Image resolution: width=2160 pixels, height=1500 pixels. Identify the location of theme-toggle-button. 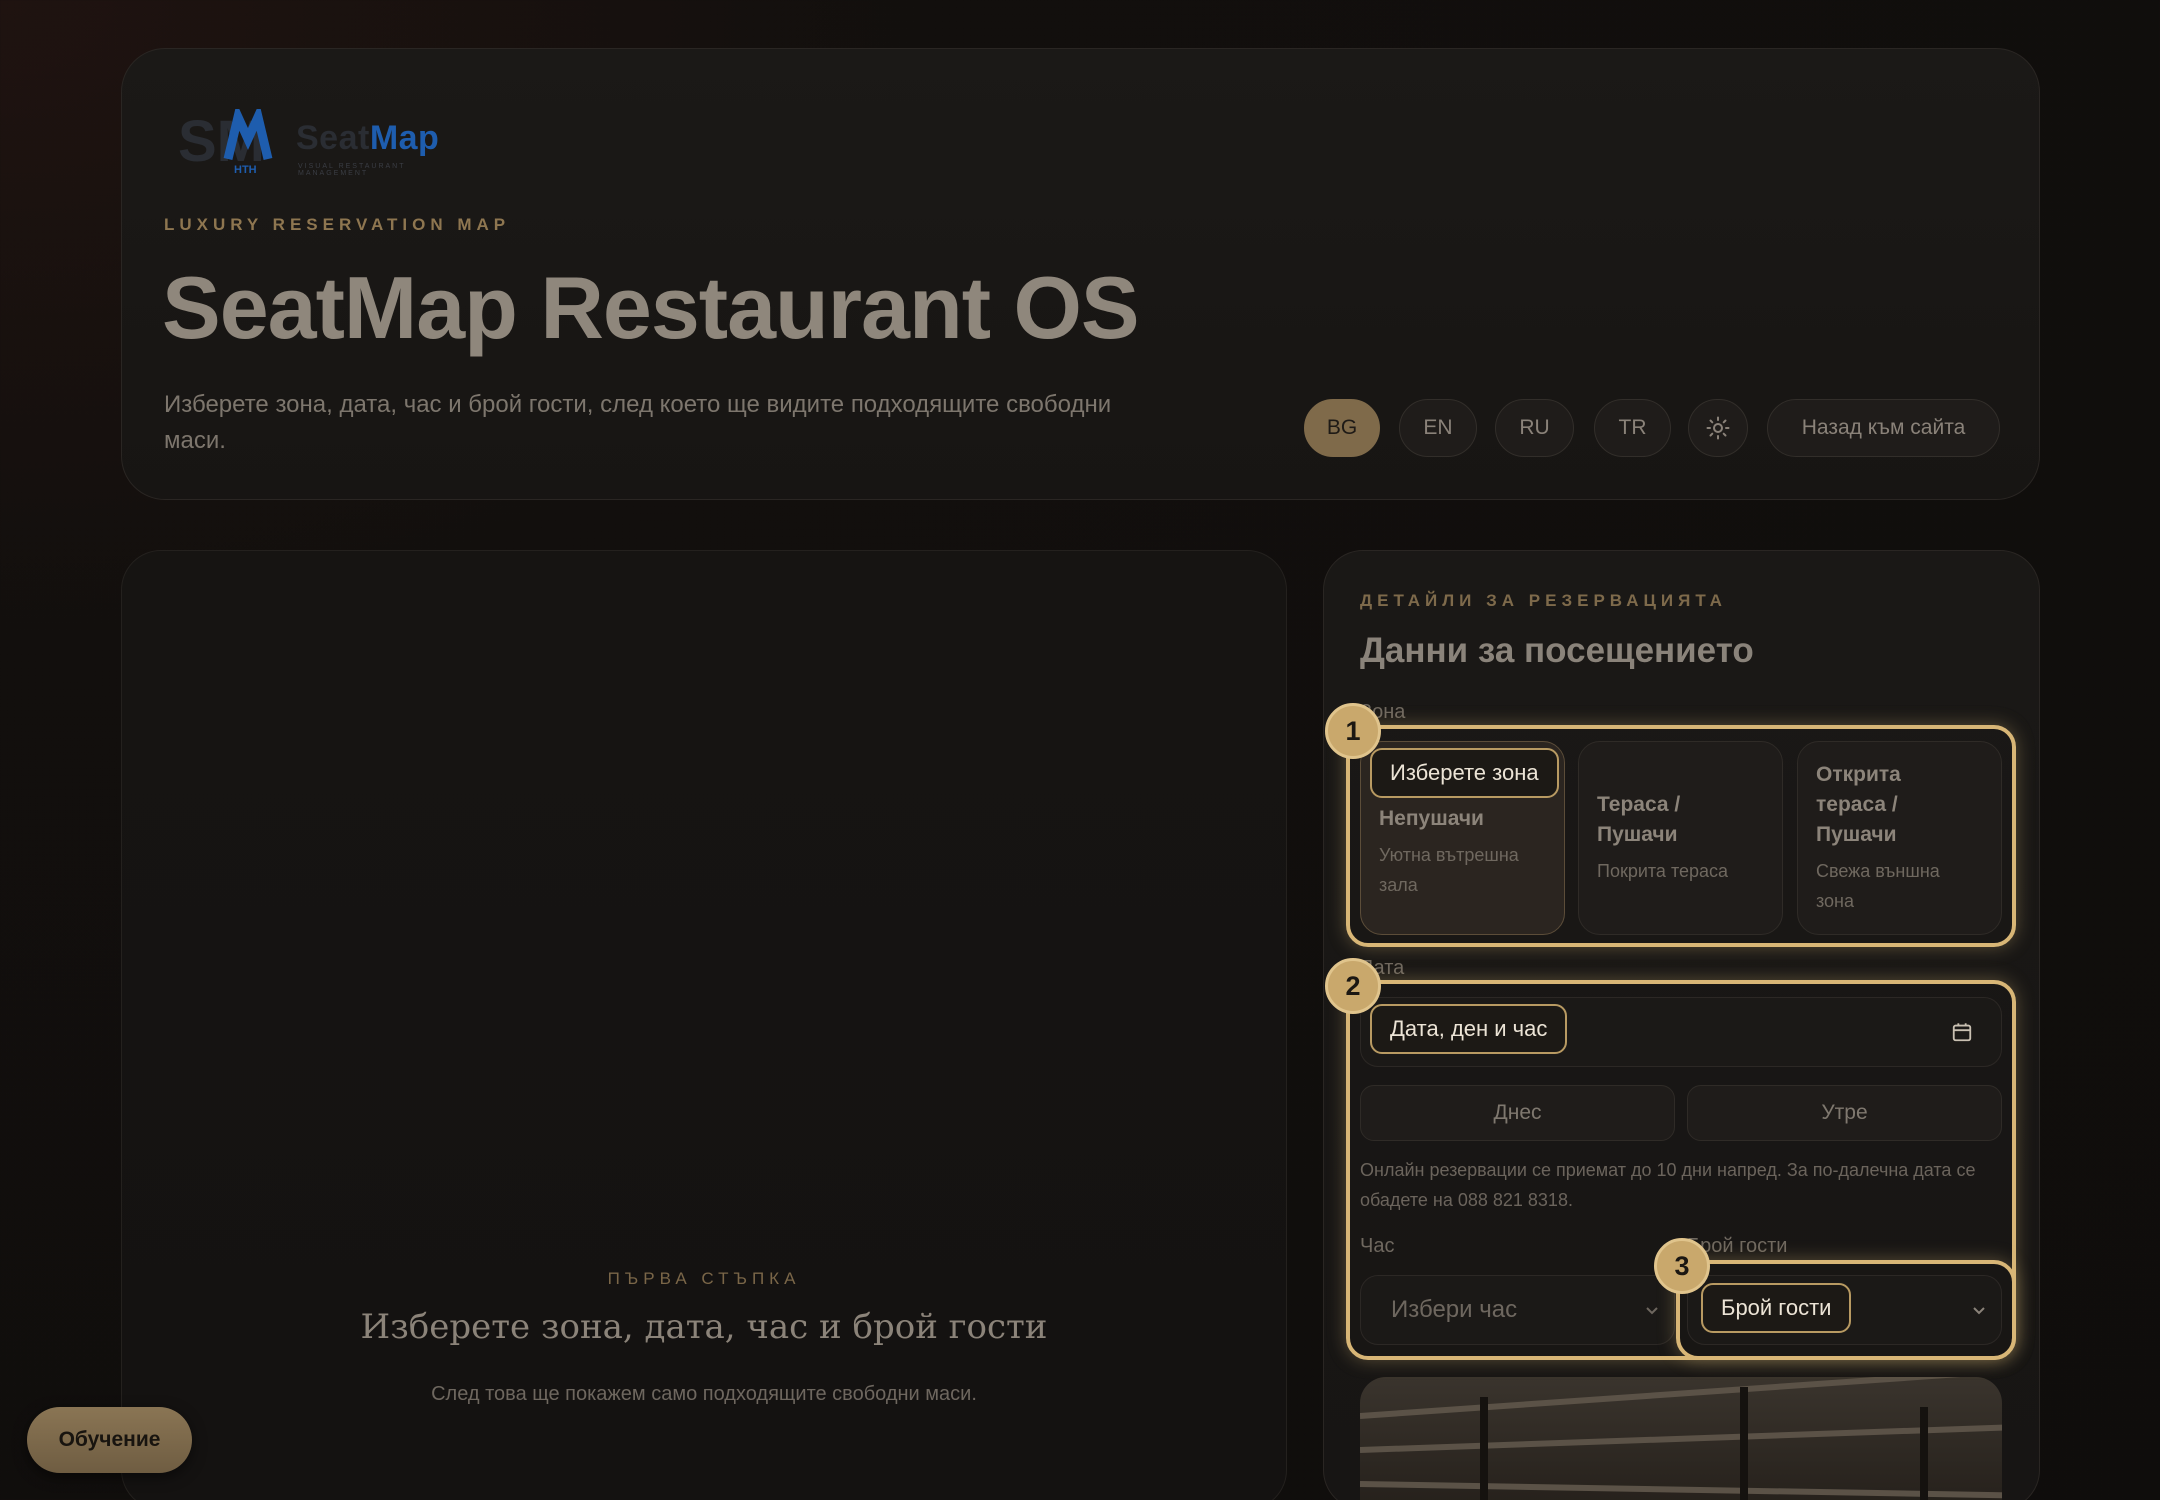
(1718, 428).